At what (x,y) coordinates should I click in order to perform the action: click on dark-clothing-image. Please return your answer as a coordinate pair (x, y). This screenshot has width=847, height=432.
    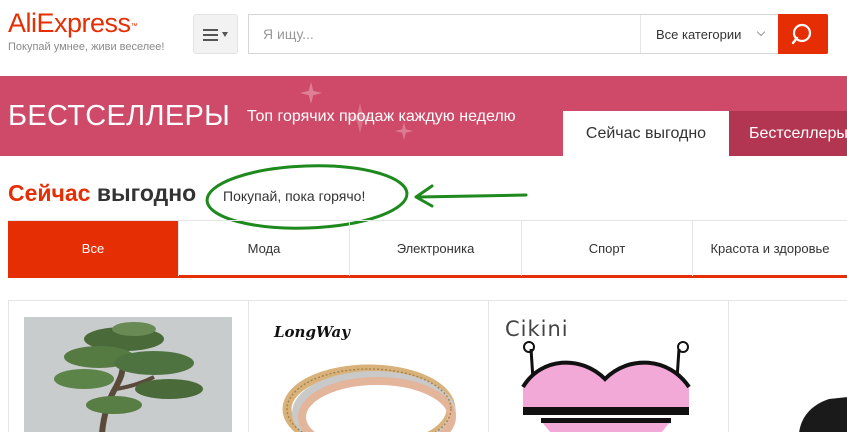
    Looking at the image, I should click on (788, 374).